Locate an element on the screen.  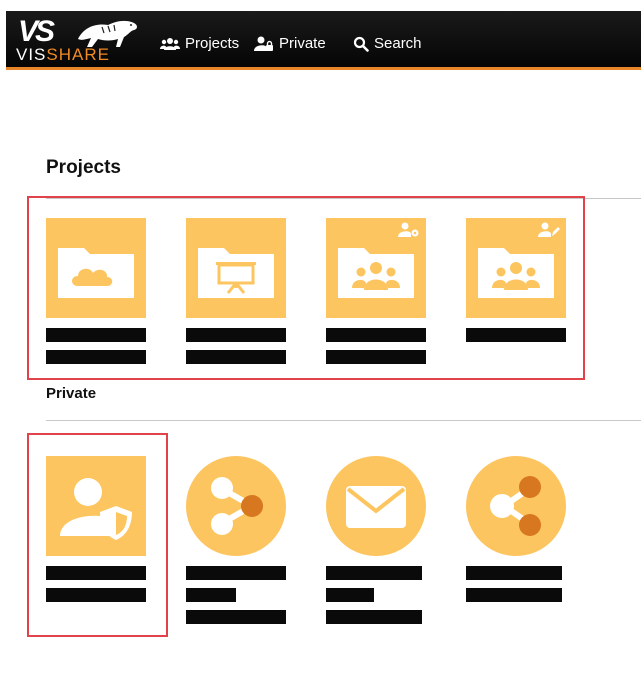
nav-projects: Projects is located at coordinates (199, 43).